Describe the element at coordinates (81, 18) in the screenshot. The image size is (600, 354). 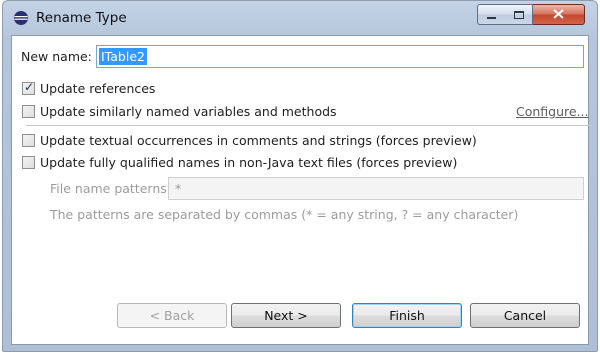
I see `window-title: Rename Type` at that location.